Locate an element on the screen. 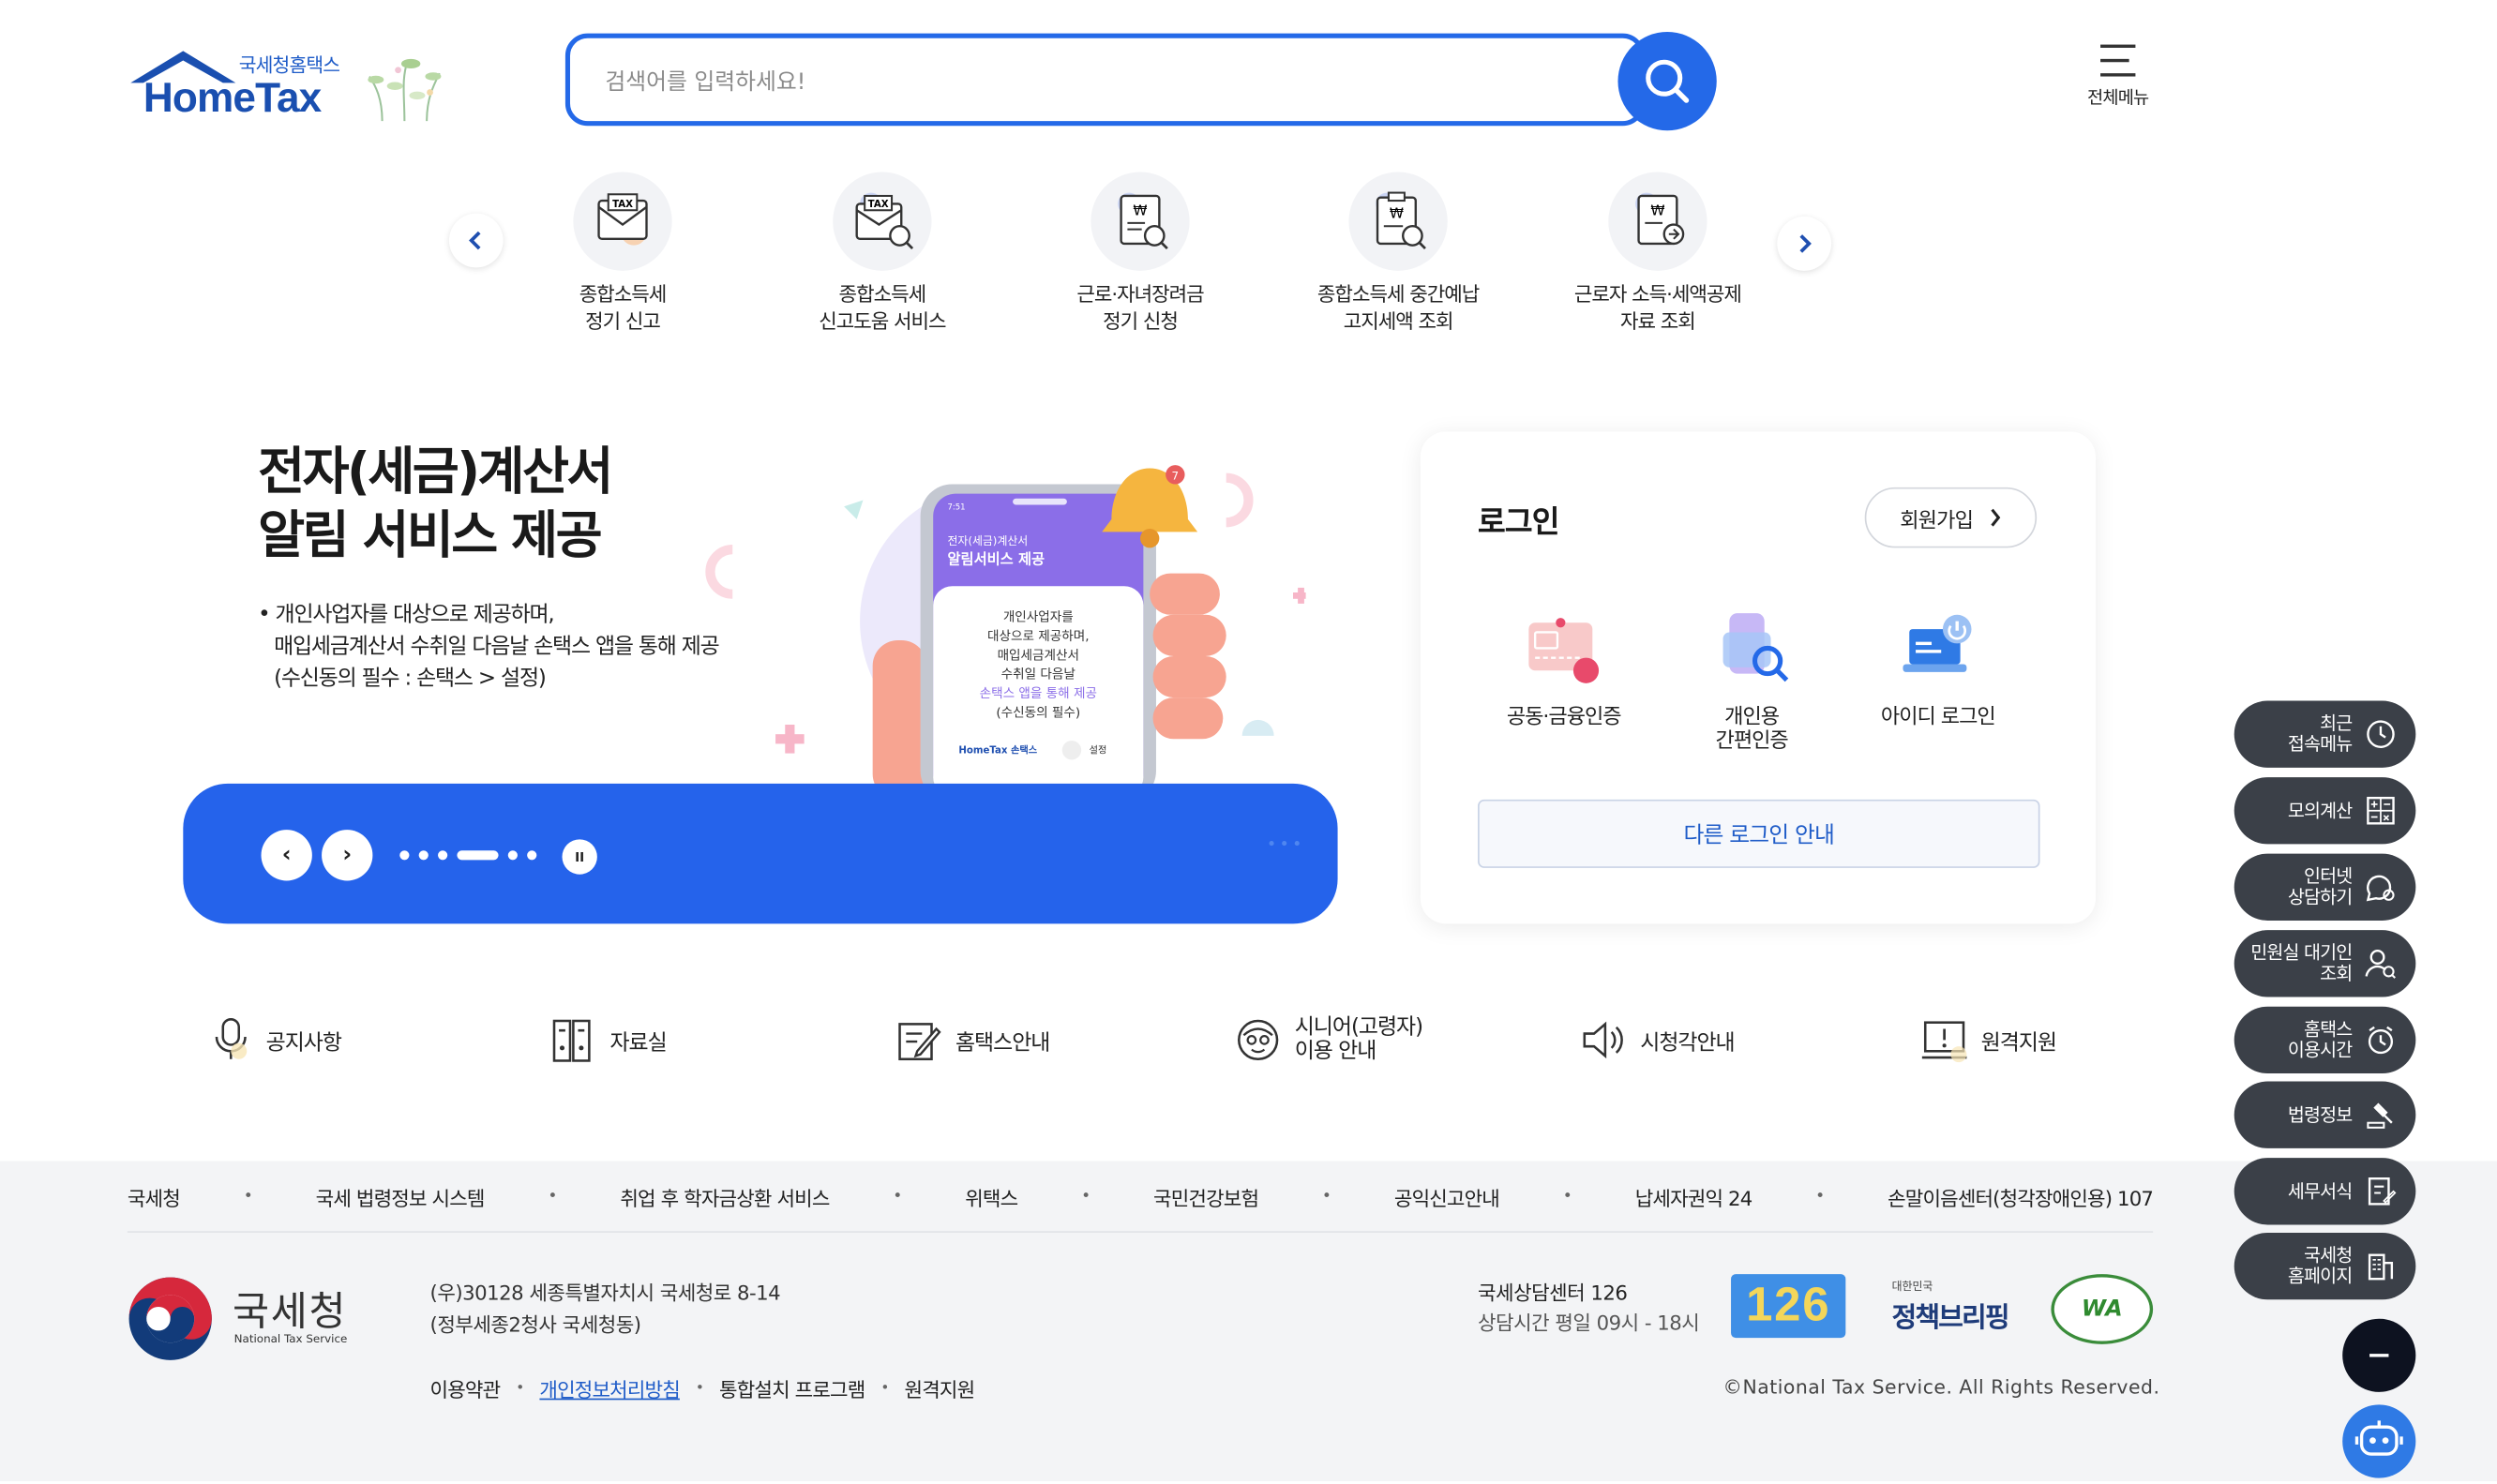 The height and width of the screenshot is (1484, 2497). minus-icon is located at coordinates (2379, 1355).